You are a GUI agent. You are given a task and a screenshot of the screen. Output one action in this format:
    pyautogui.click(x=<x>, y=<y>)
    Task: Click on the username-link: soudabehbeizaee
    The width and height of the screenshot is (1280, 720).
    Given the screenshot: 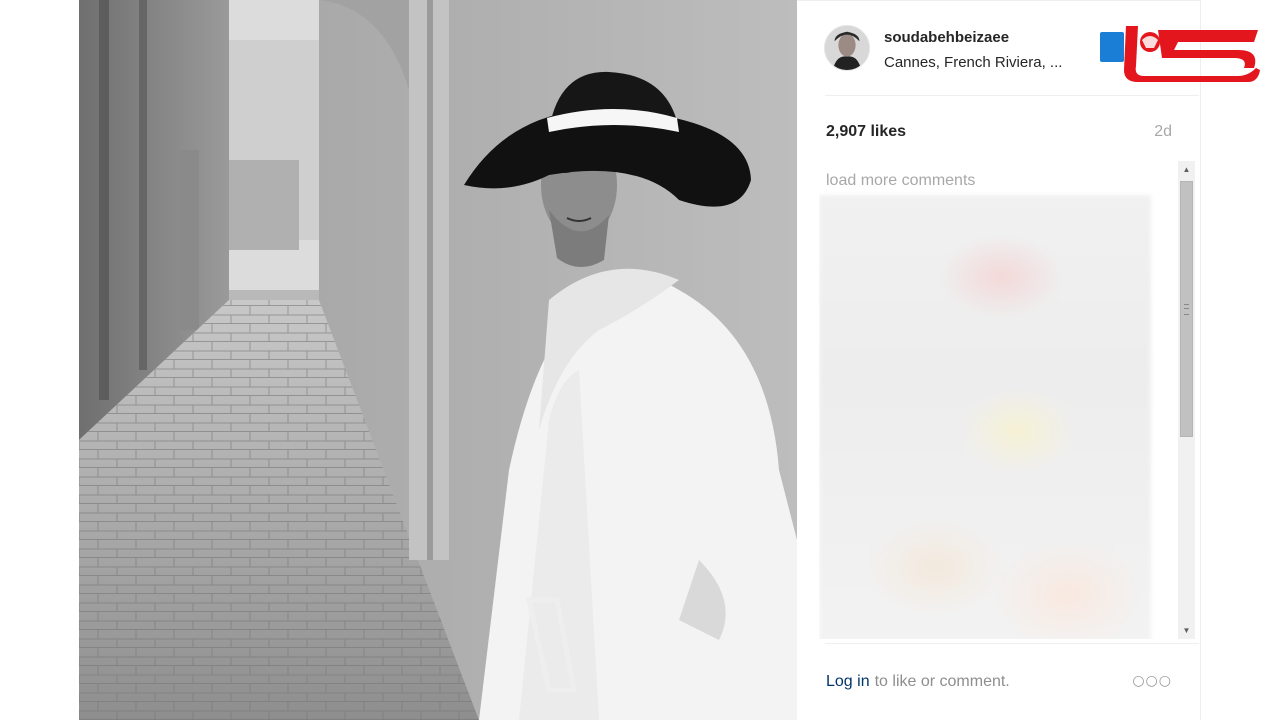 What is the action you would take?
    pyautogui.click(x=946, y=37)
    